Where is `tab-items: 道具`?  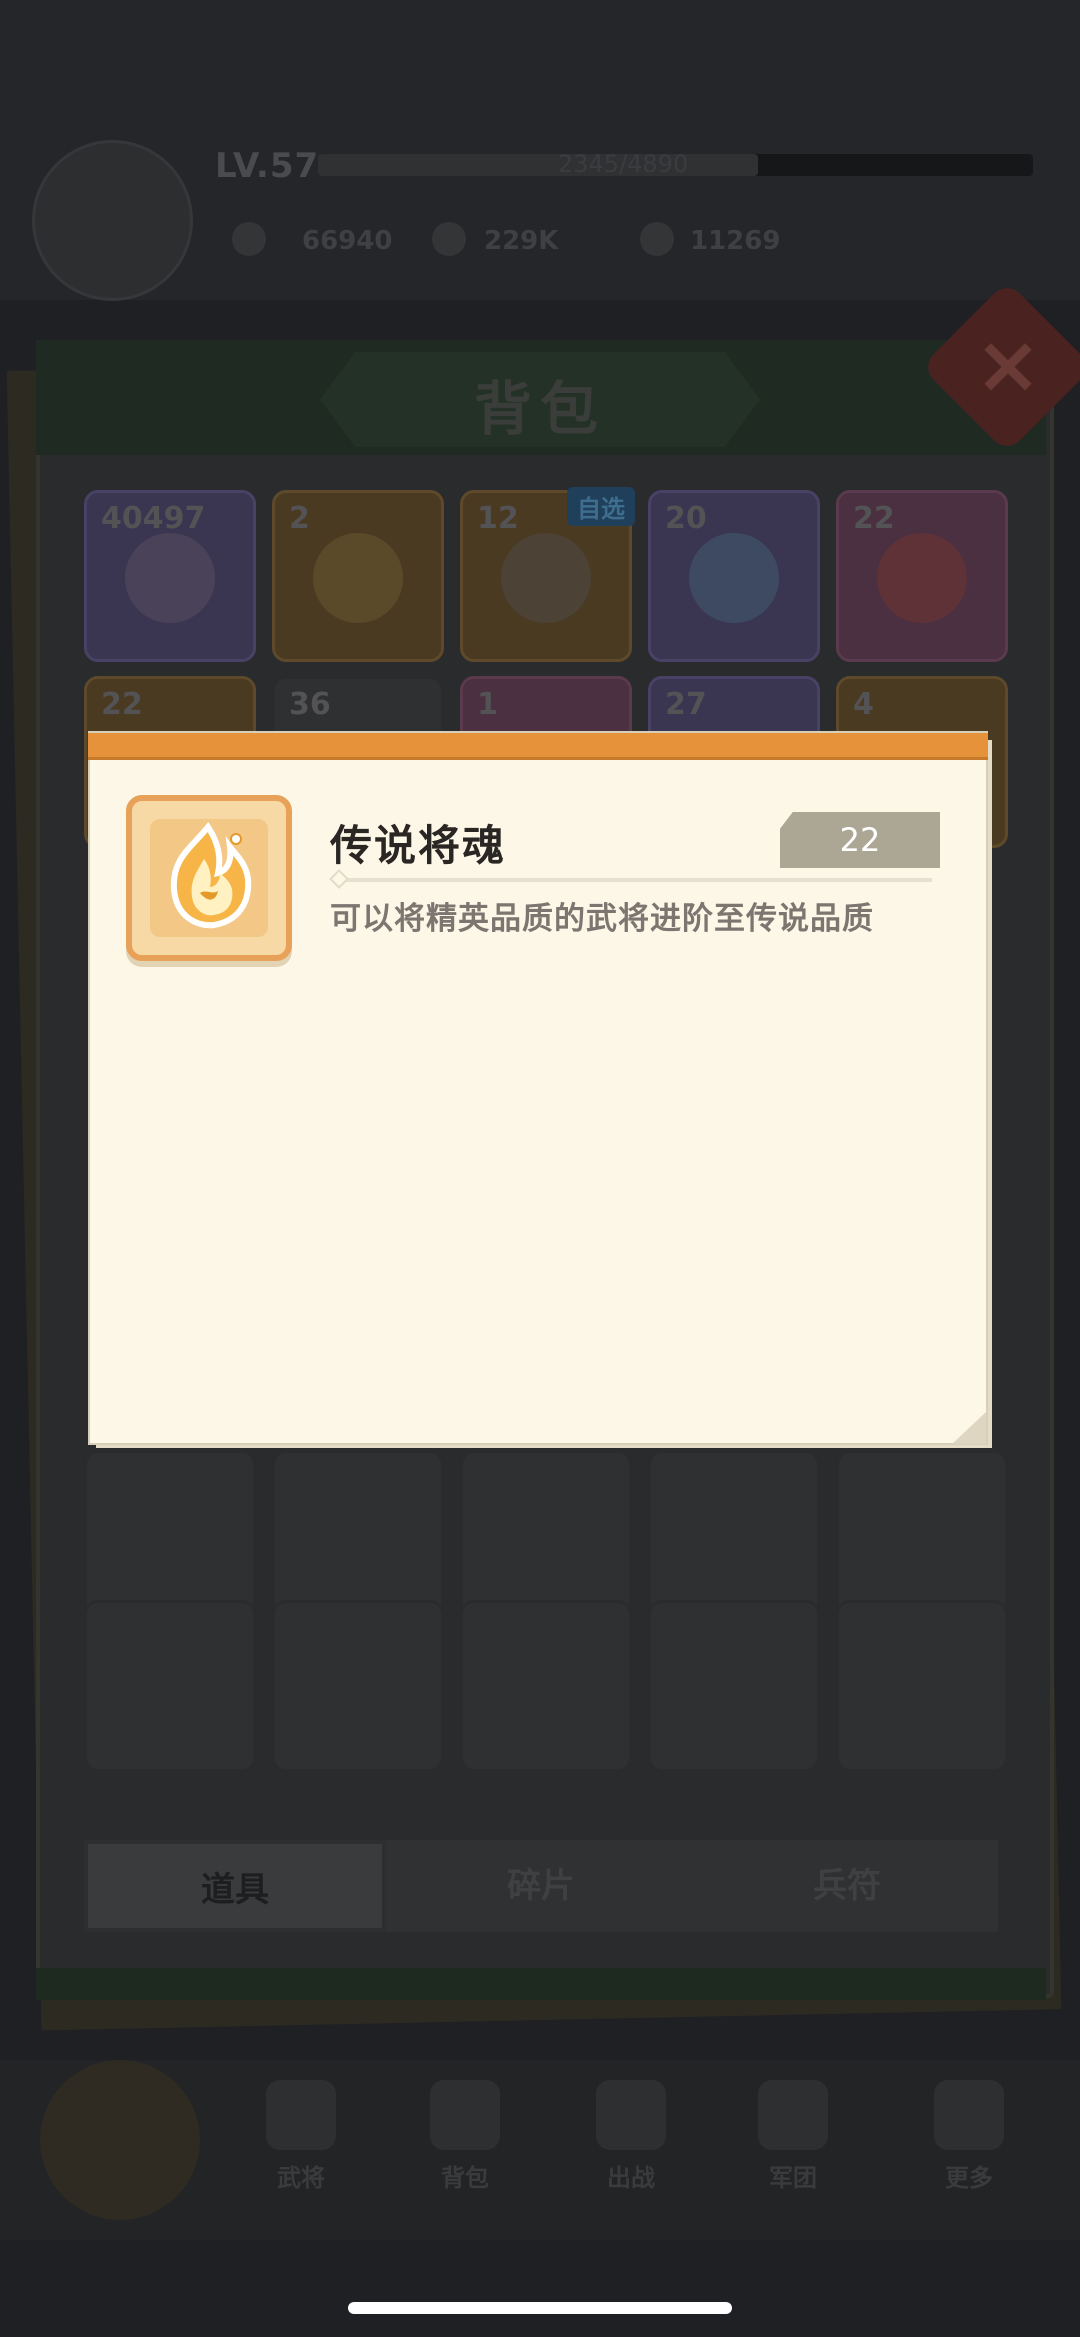 tab-items: 道具 is located at coordinates (235, 1886).